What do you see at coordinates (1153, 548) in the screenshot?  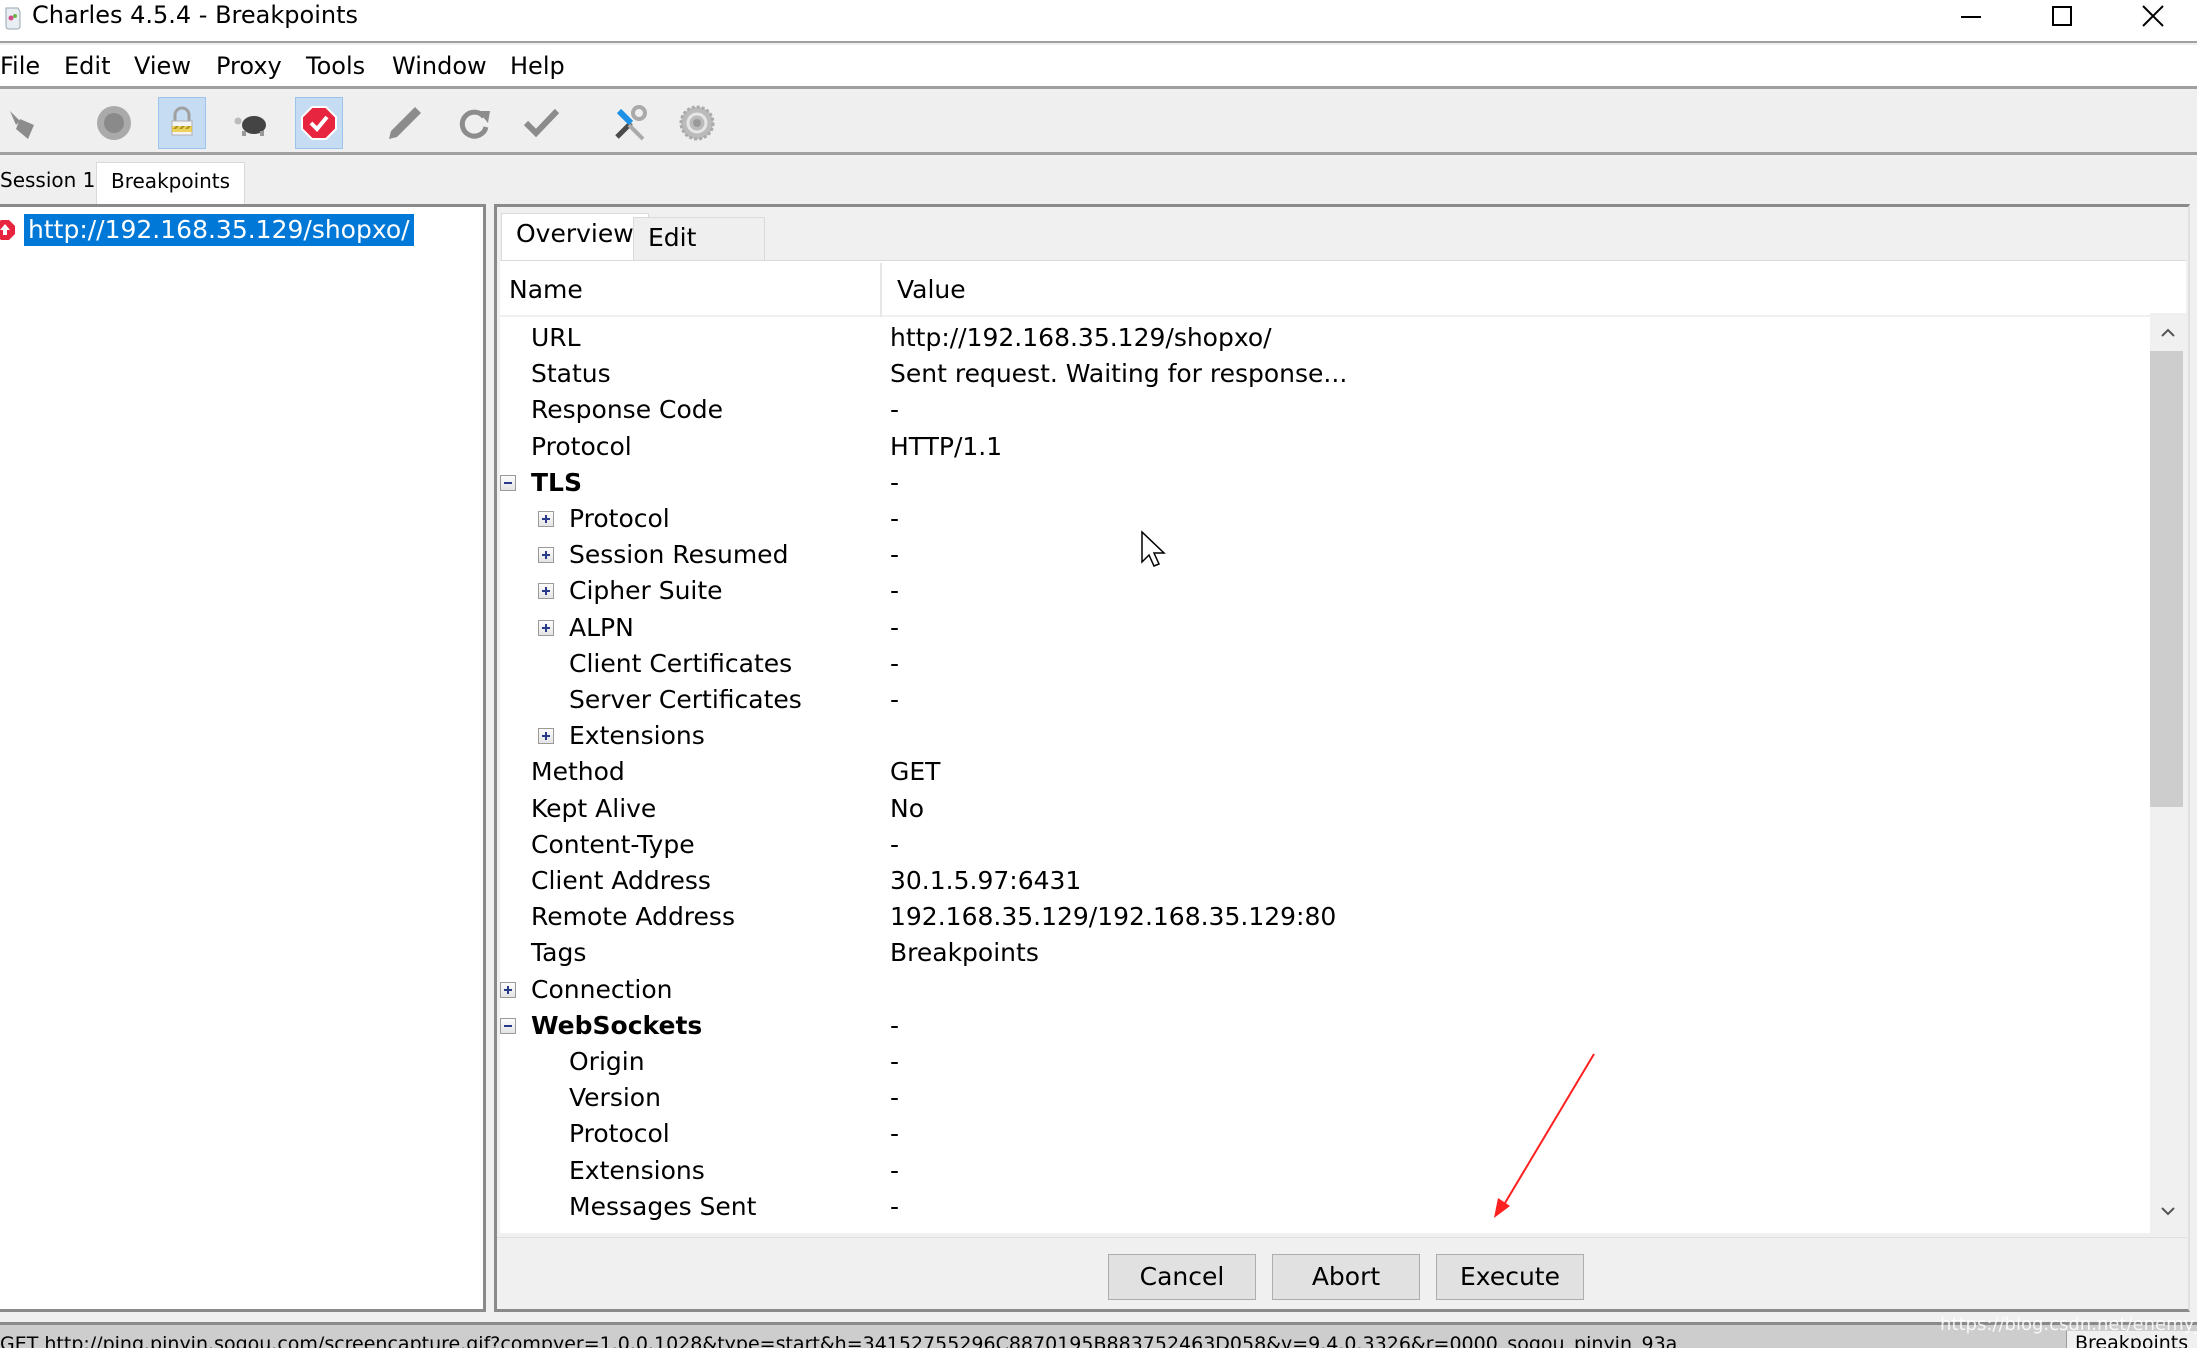 I see `mouse-cursor-icon` at bounding box center [1153, 548].